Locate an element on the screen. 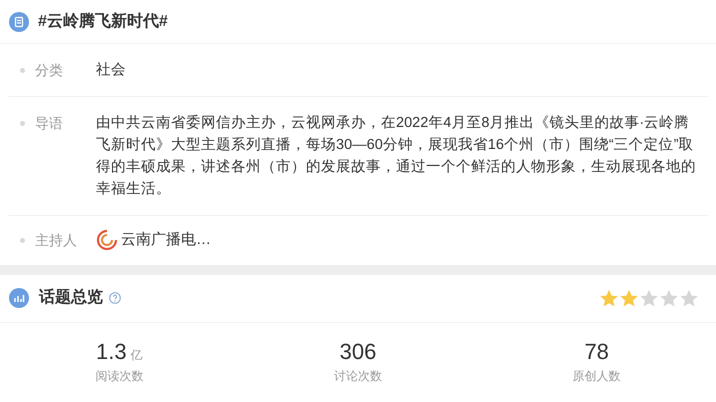 The height and width of the screenshot is (402, 716). stat-value: 1.3 is located at coordinates (111, 351).